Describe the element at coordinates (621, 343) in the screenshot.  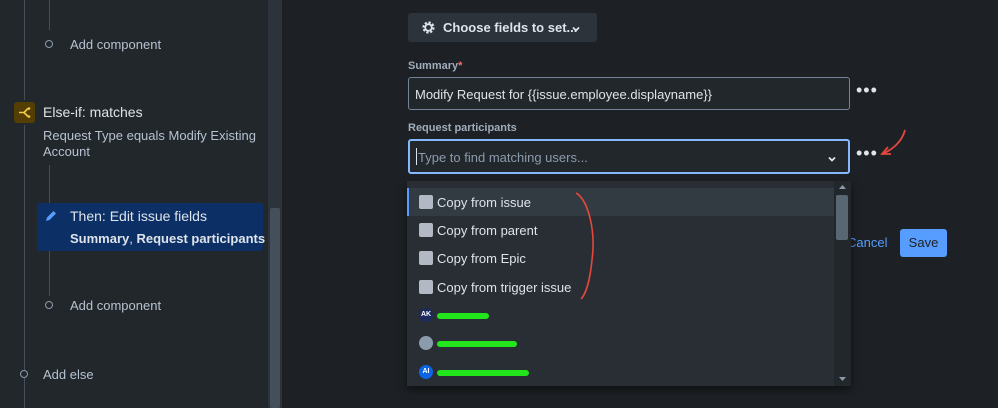
I see `user-option` at that location.